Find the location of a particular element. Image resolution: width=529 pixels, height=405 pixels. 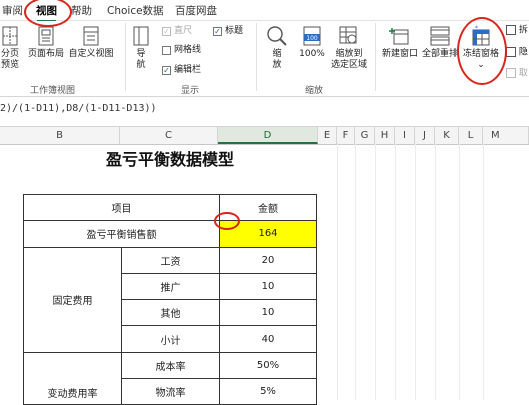

zoom-selection-icon is located at coordinates (348, 35).